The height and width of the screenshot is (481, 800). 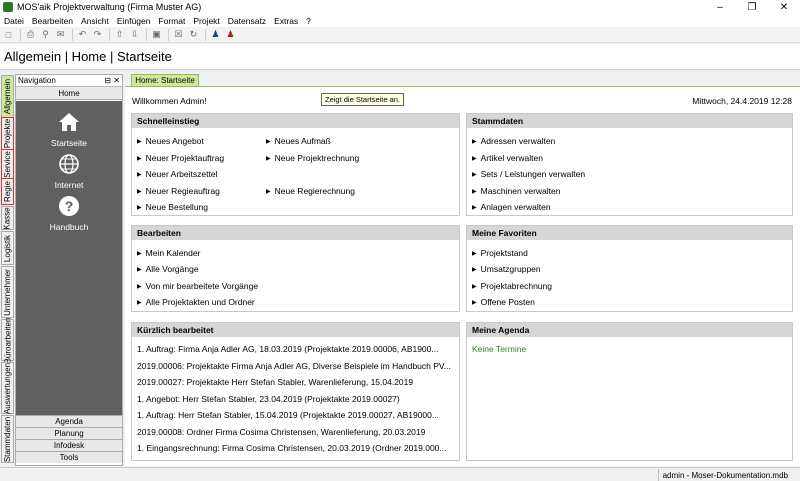 I want to click on nav-agenda-button: Agenda, so click(x=69, y=421).